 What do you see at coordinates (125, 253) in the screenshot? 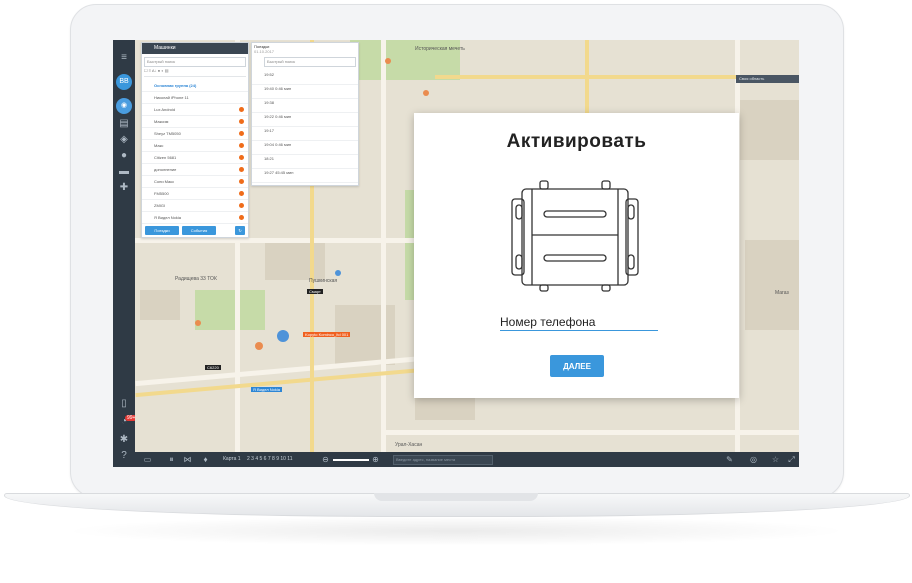
I see `left-sidebar: ≡ ВВ ◉ ▤ ◈ ● ▬ ✚ ▯ ◔ 99+ ✱ ?` at bounding box center [125, 253].